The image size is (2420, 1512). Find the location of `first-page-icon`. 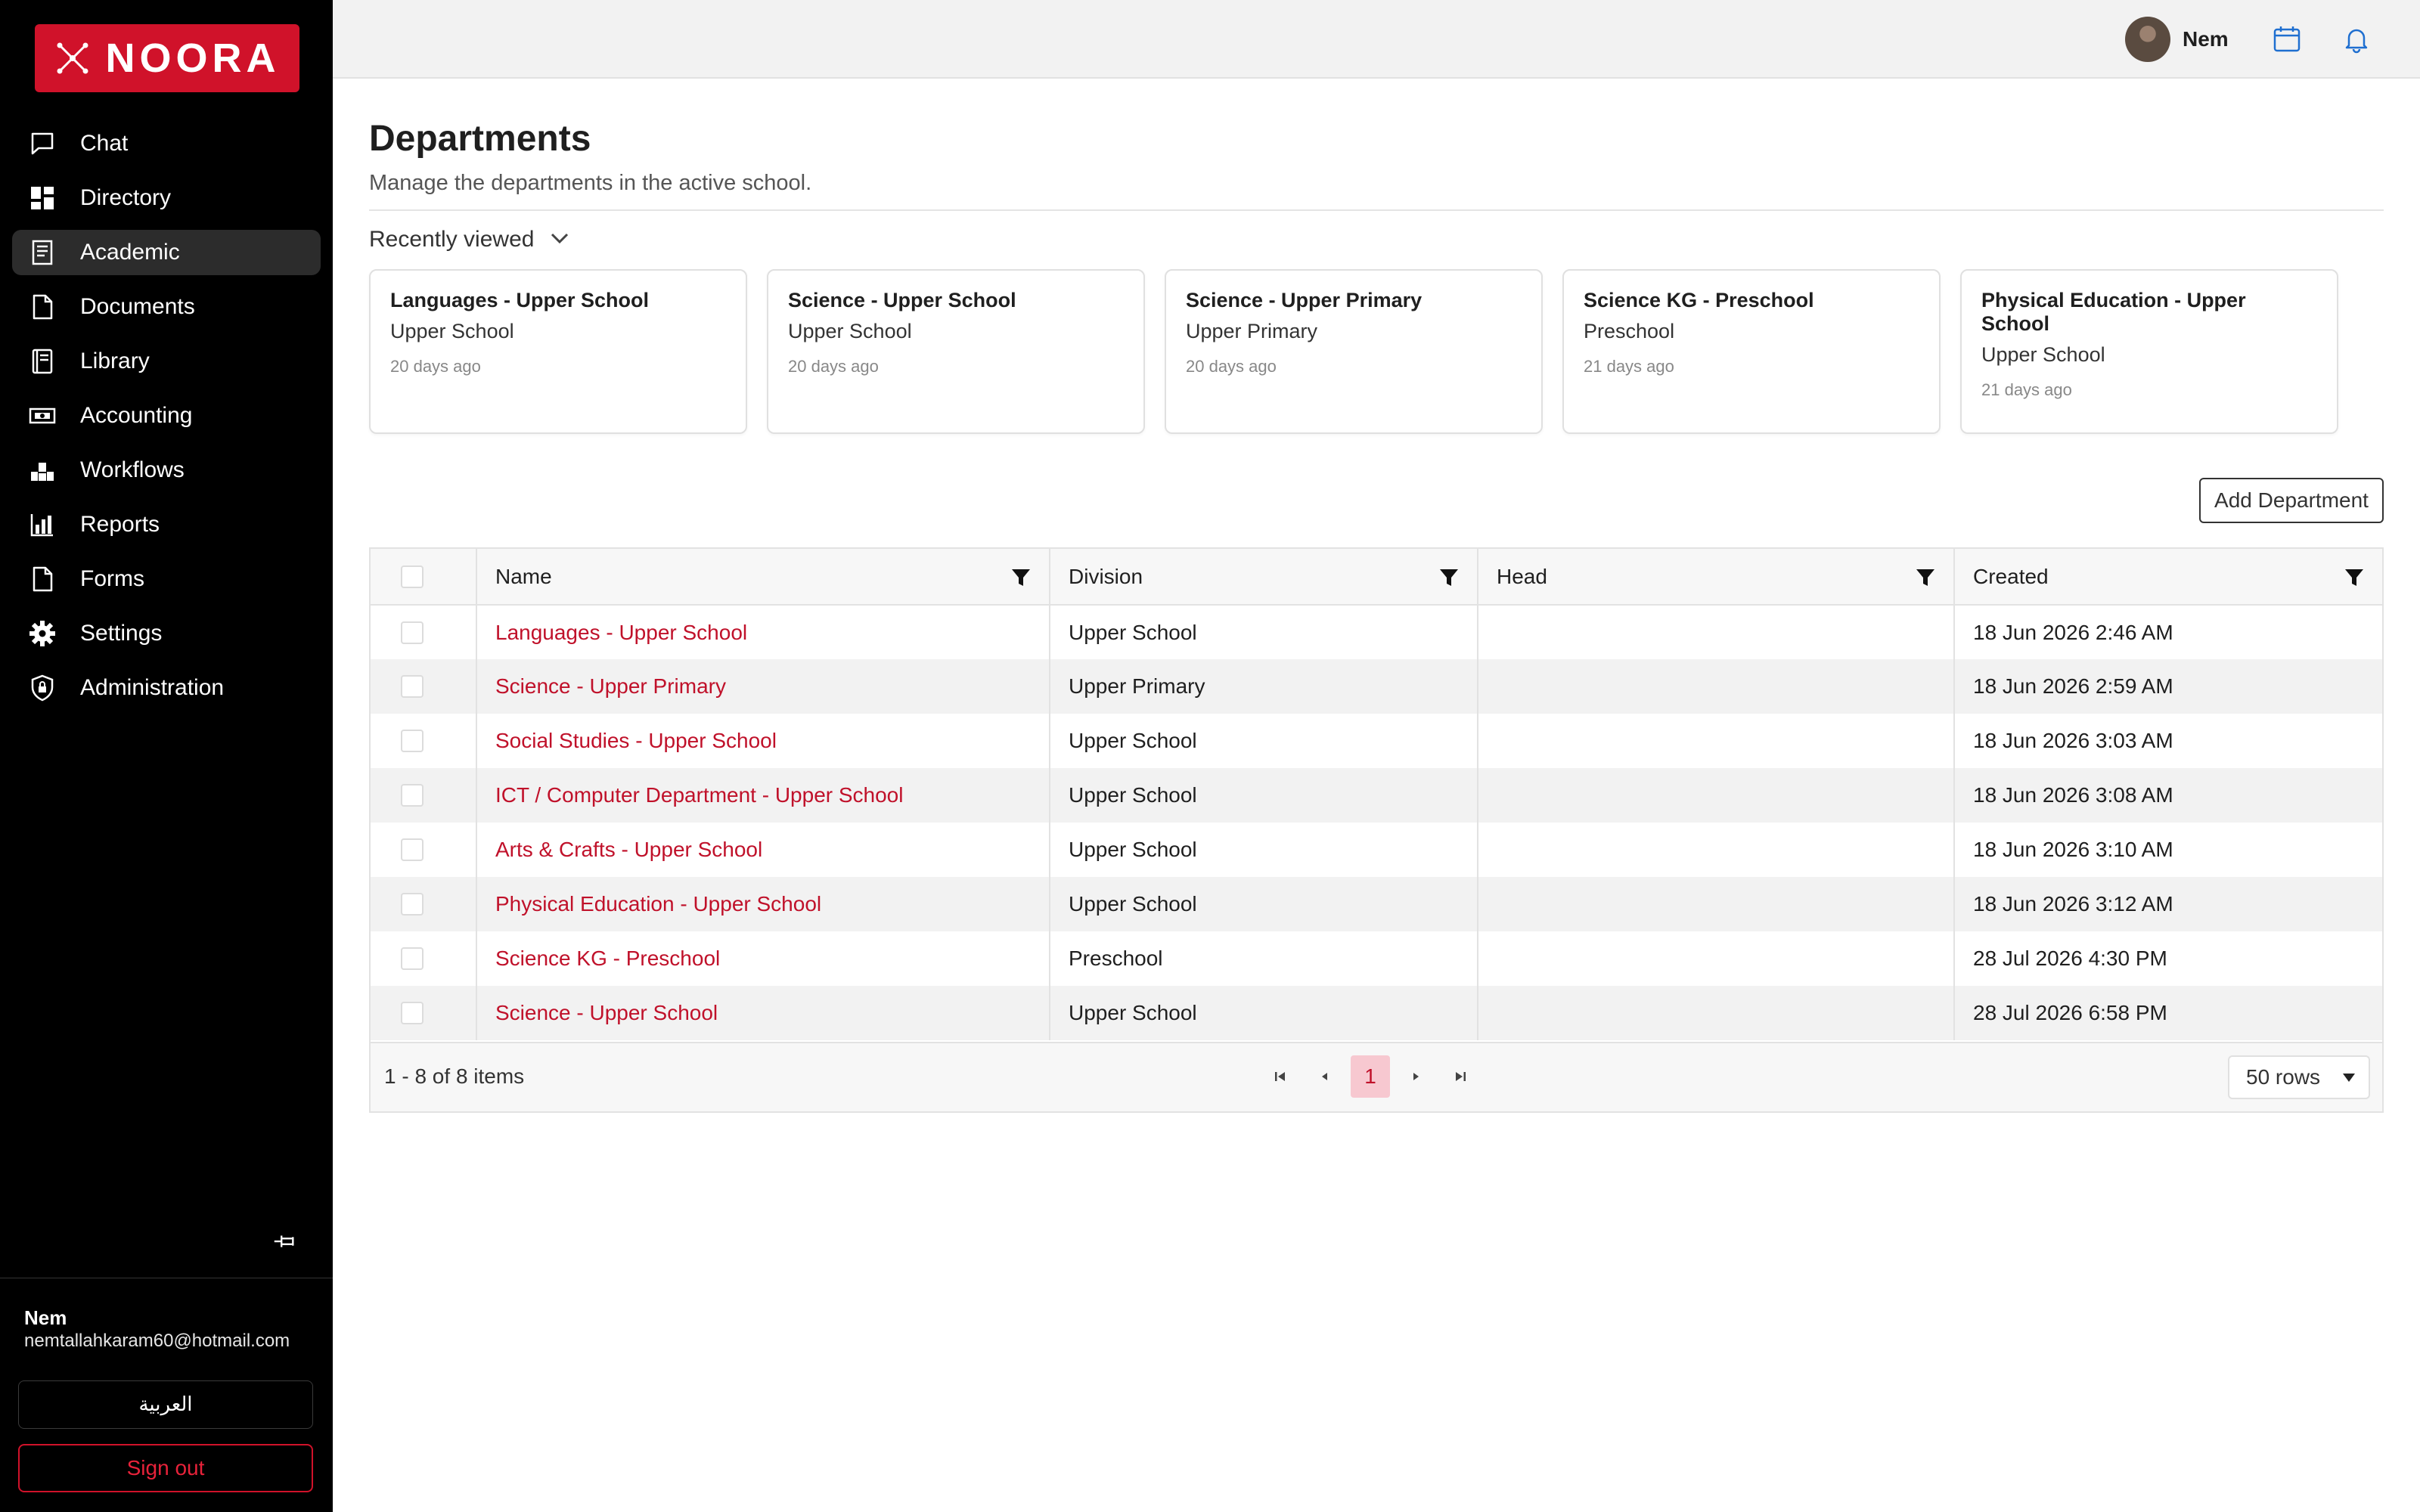

first-page-icon is located at coordinates (1280, 1076).